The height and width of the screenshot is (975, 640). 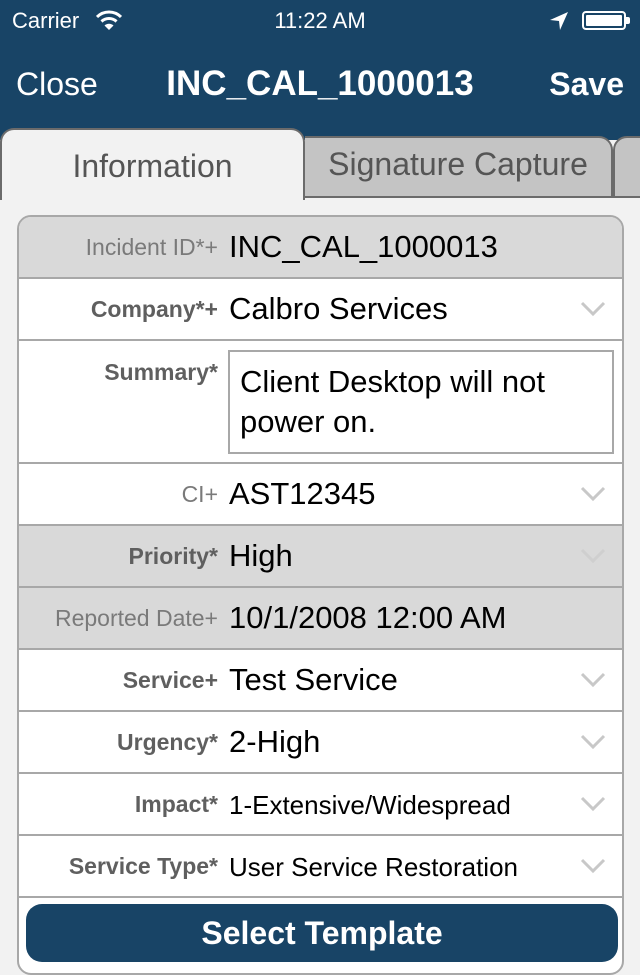 I want to click on field-label: Company*+, so click(x=154, y=309).